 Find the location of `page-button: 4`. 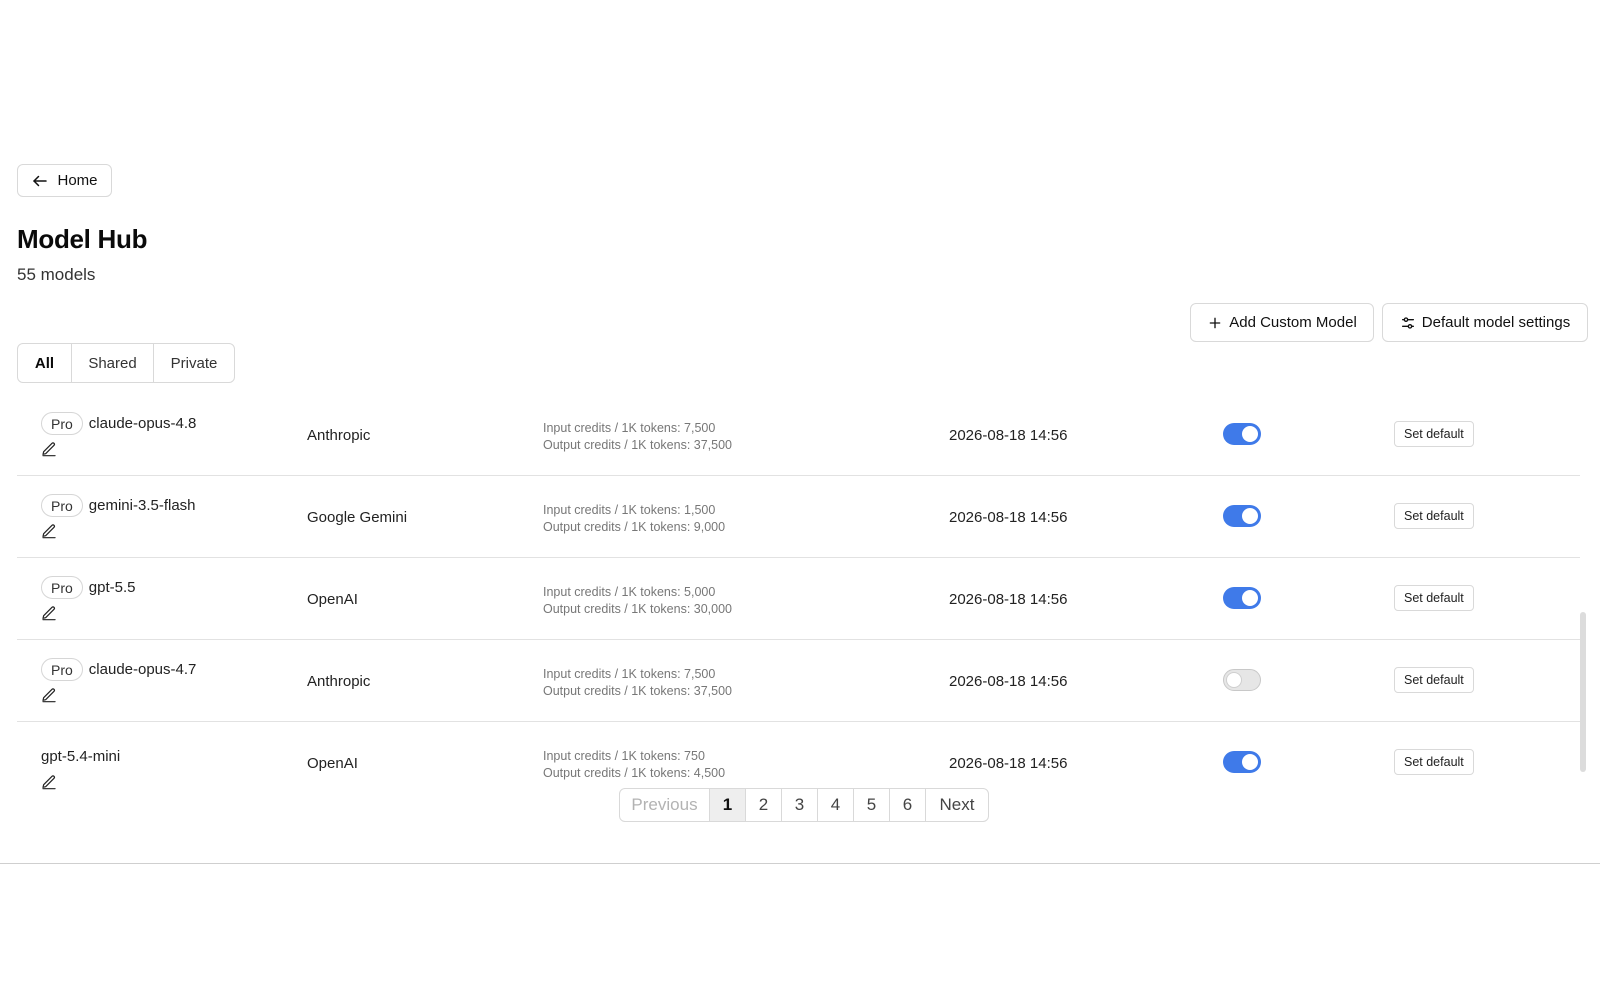

page-button: 4 is located at coordinates (836, 805).